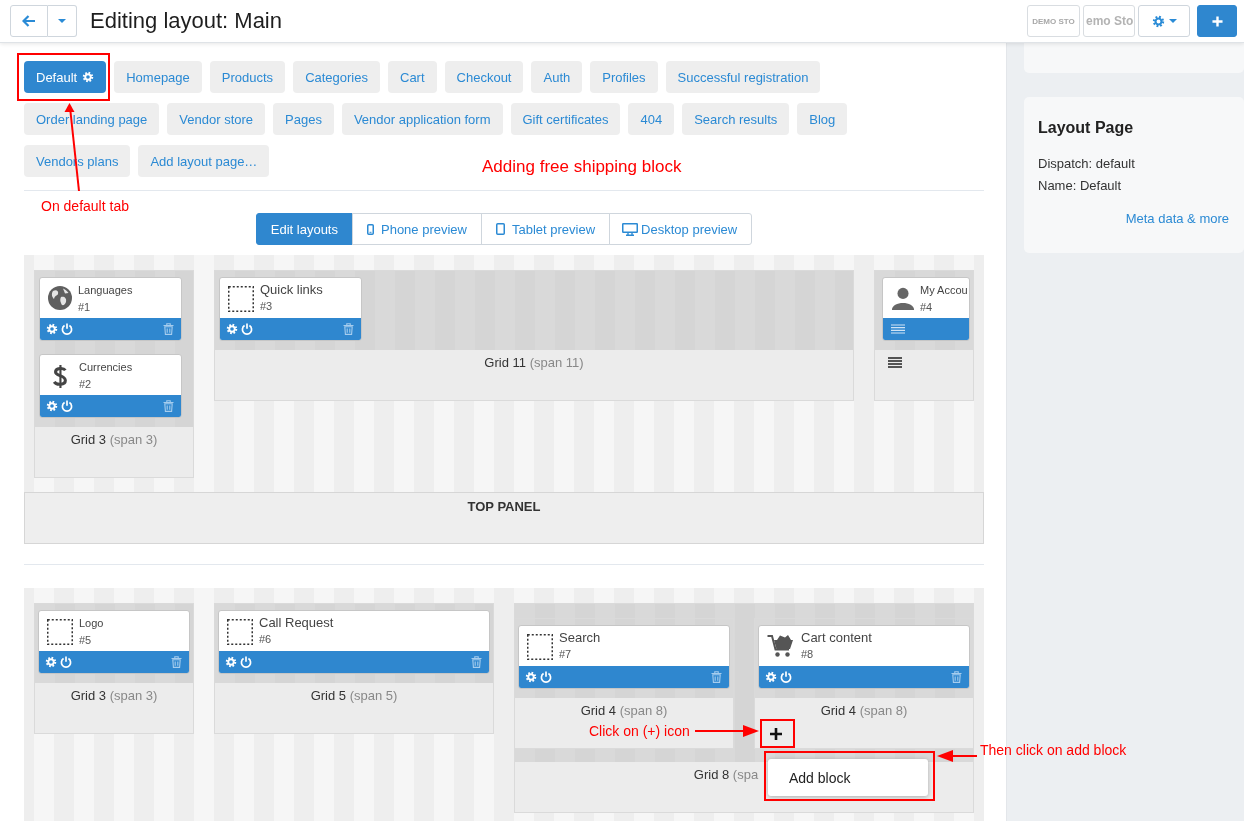 The width and height of the screenshot is (1244, 821). I want to click on grid-name: Grid 8, so click(711, 774).